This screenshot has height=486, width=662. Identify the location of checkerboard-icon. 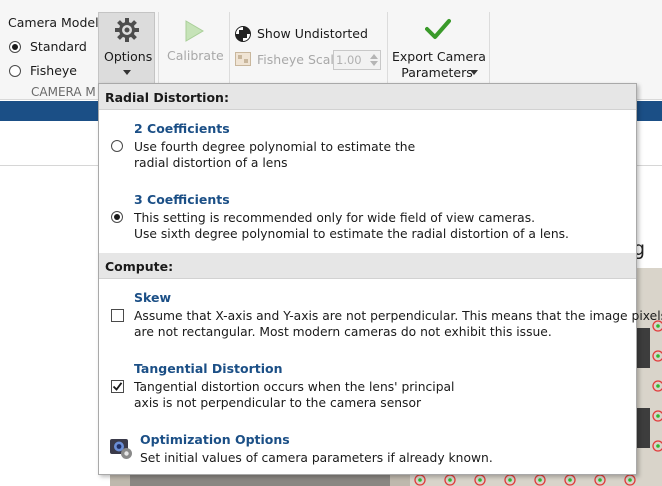
(243, 34).